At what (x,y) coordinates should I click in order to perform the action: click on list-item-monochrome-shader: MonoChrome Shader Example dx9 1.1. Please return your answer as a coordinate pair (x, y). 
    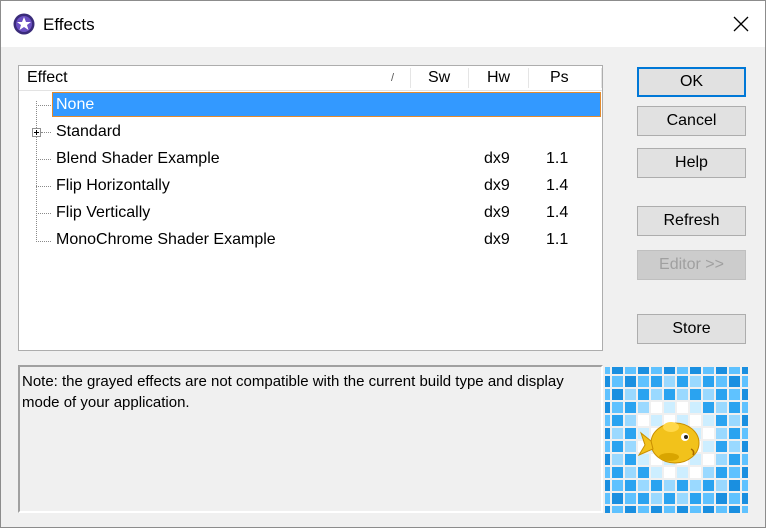
    Looking at the image, I should click on (310, 240).